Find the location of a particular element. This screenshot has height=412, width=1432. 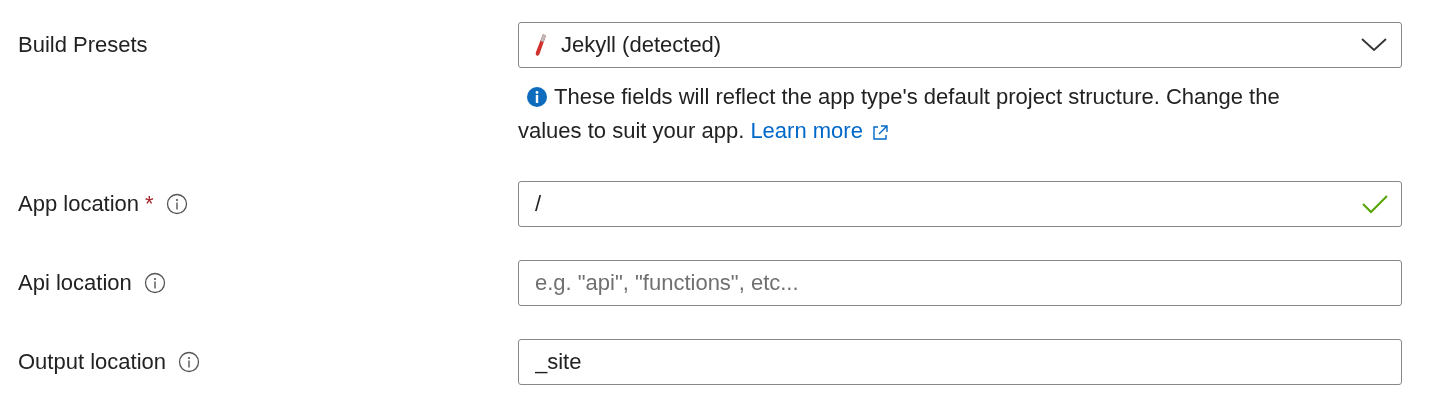

learn-more-link: Learn more is located at coordinates (822, 130).